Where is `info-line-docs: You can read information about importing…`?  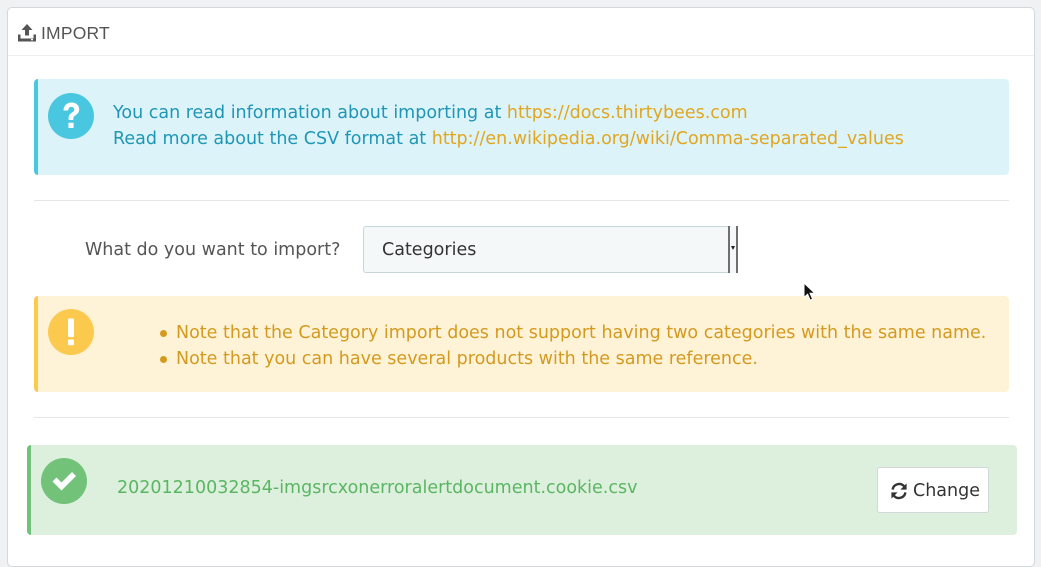 info-line-docs: You can read information about importing… is located at coordinates (430, 113).